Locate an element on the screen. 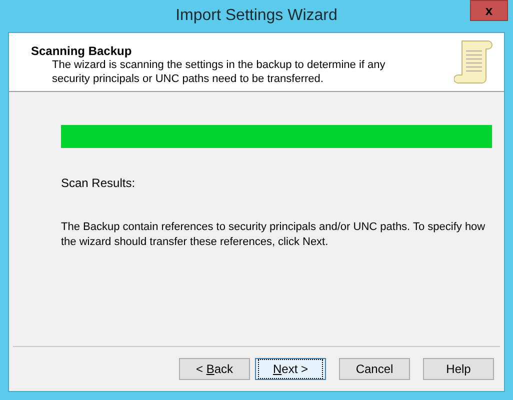 This screenshot has height=400, width=513. page-description: The wizard is scanning the settings in the backup to determine if any security principals or UNC paths need to be transferred. is located at coordinates (218, 72).